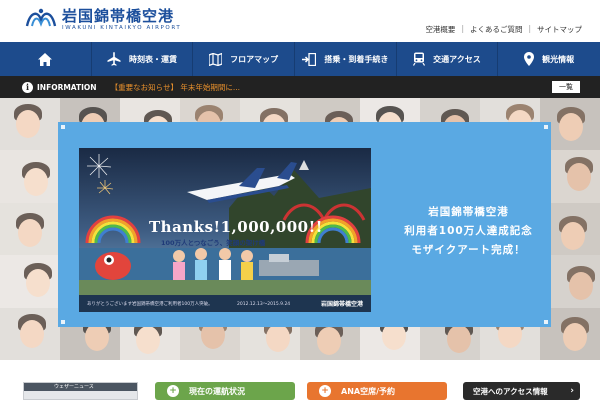 This screenshot has width=600, height=400. Describe the element at coordinates (572, 391) in the screenshot. I see `chevron-right-icon: ›` at that location.